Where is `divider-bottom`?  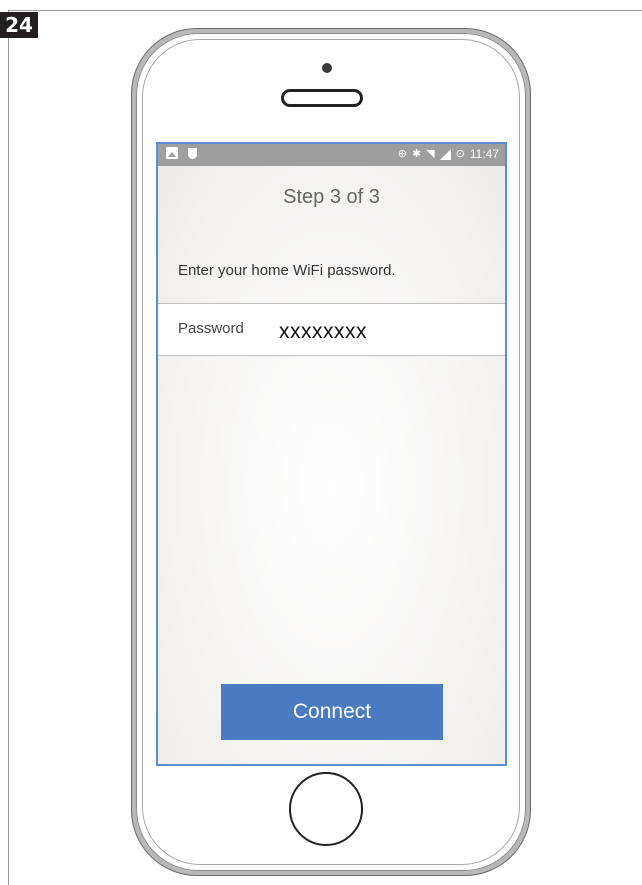
divider-bottom is located at coordinates (331, 355).